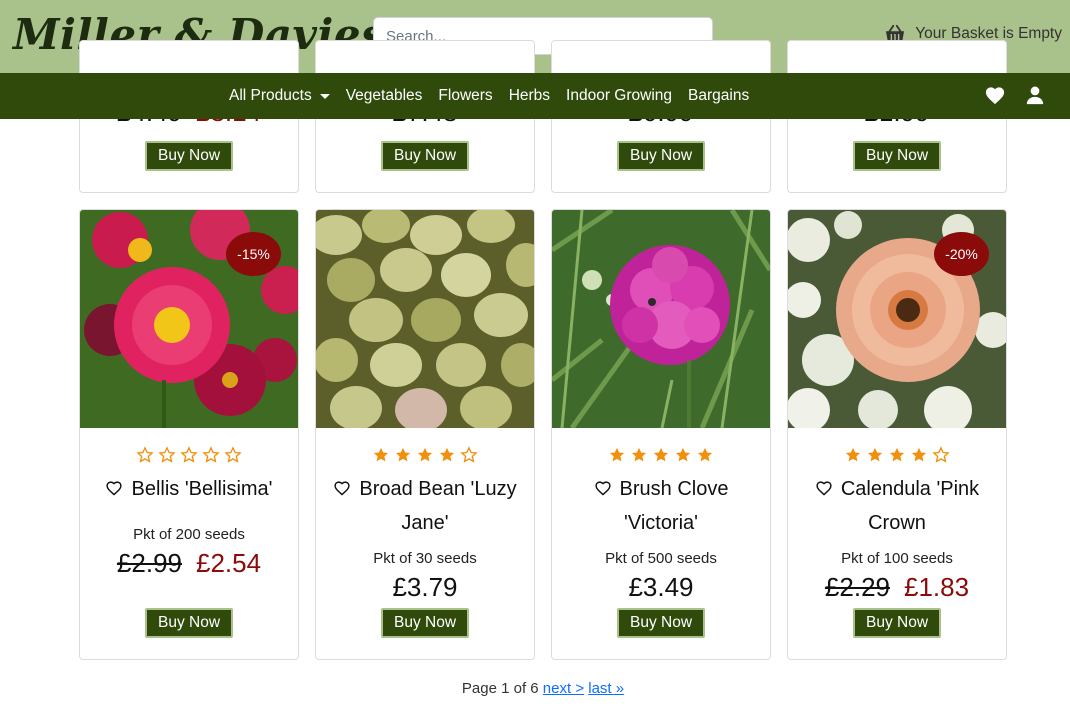 The image size is (1070, 707). What do you see at coordinates (897, 587) in the screenshot?
I see `price: £2.29 £1.83` at bounding box center [897, 587].